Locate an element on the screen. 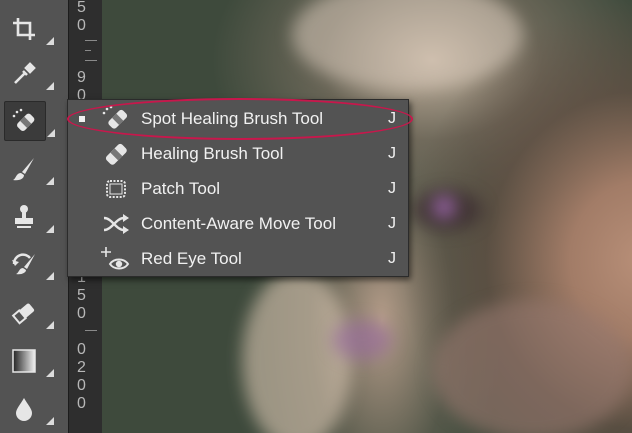 Image resolution: width=632 pixels, height=433 pixels. gradient-tool-button is located at coordinates (29, 361).